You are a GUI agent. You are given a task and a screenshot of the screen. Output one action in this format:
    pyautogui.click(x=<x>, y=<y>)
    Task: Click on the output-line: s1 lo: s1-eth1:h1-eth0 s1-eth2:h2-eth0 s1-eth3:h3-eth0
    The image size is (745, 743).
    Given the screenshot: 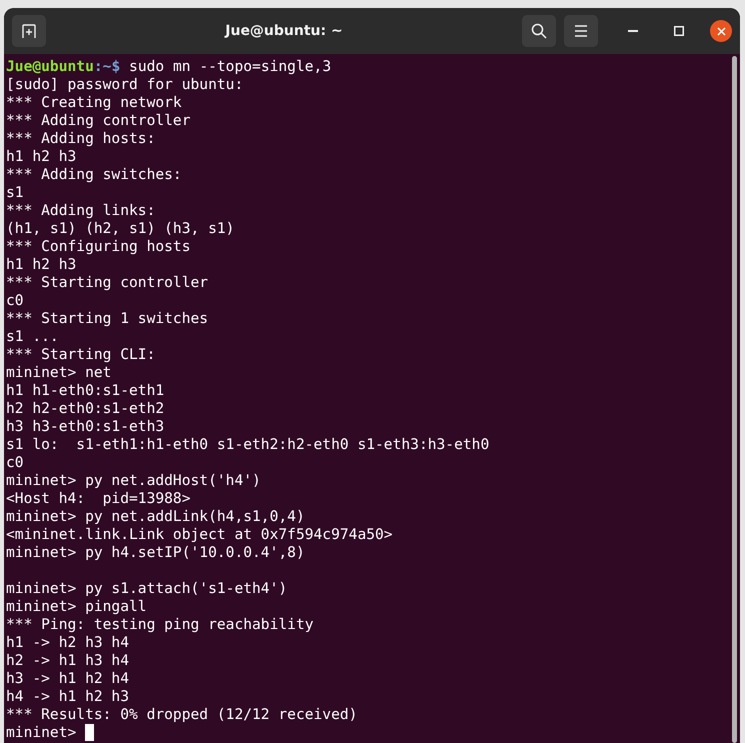 What is the action you would take?
    pyautogui.click(x=248, y=444)
    